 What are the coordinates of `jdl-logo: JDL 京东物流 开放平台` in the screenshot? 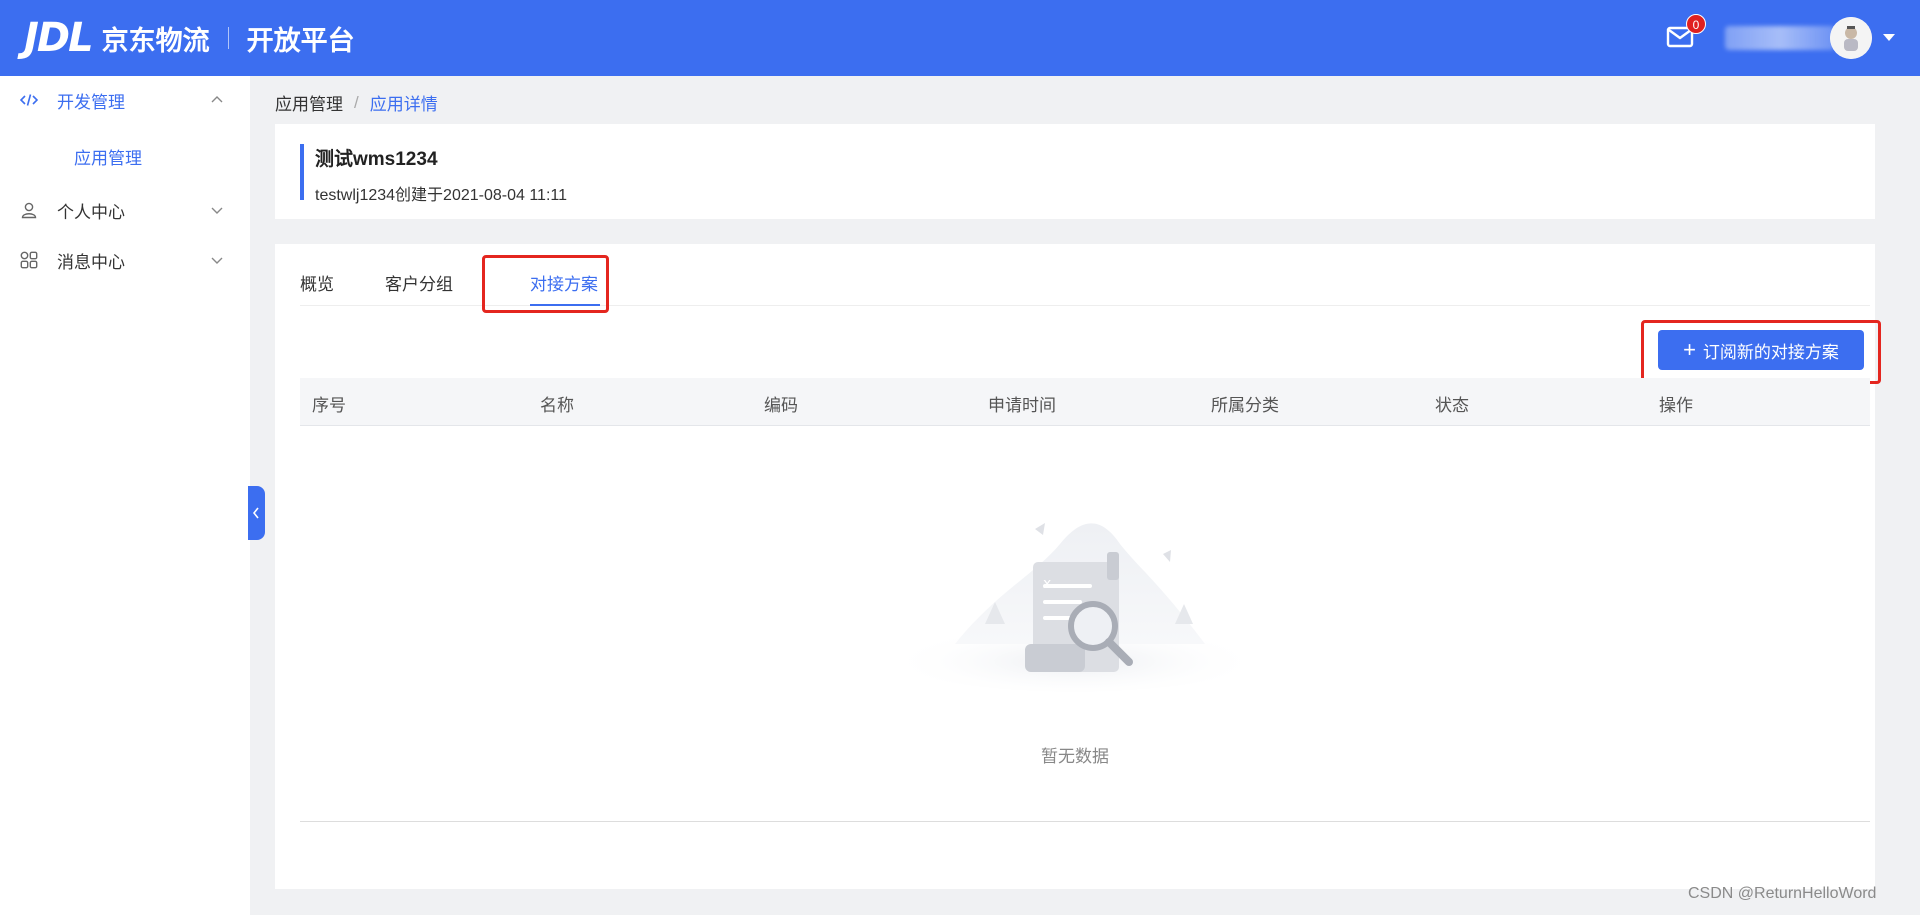 It's located at (189, 38).